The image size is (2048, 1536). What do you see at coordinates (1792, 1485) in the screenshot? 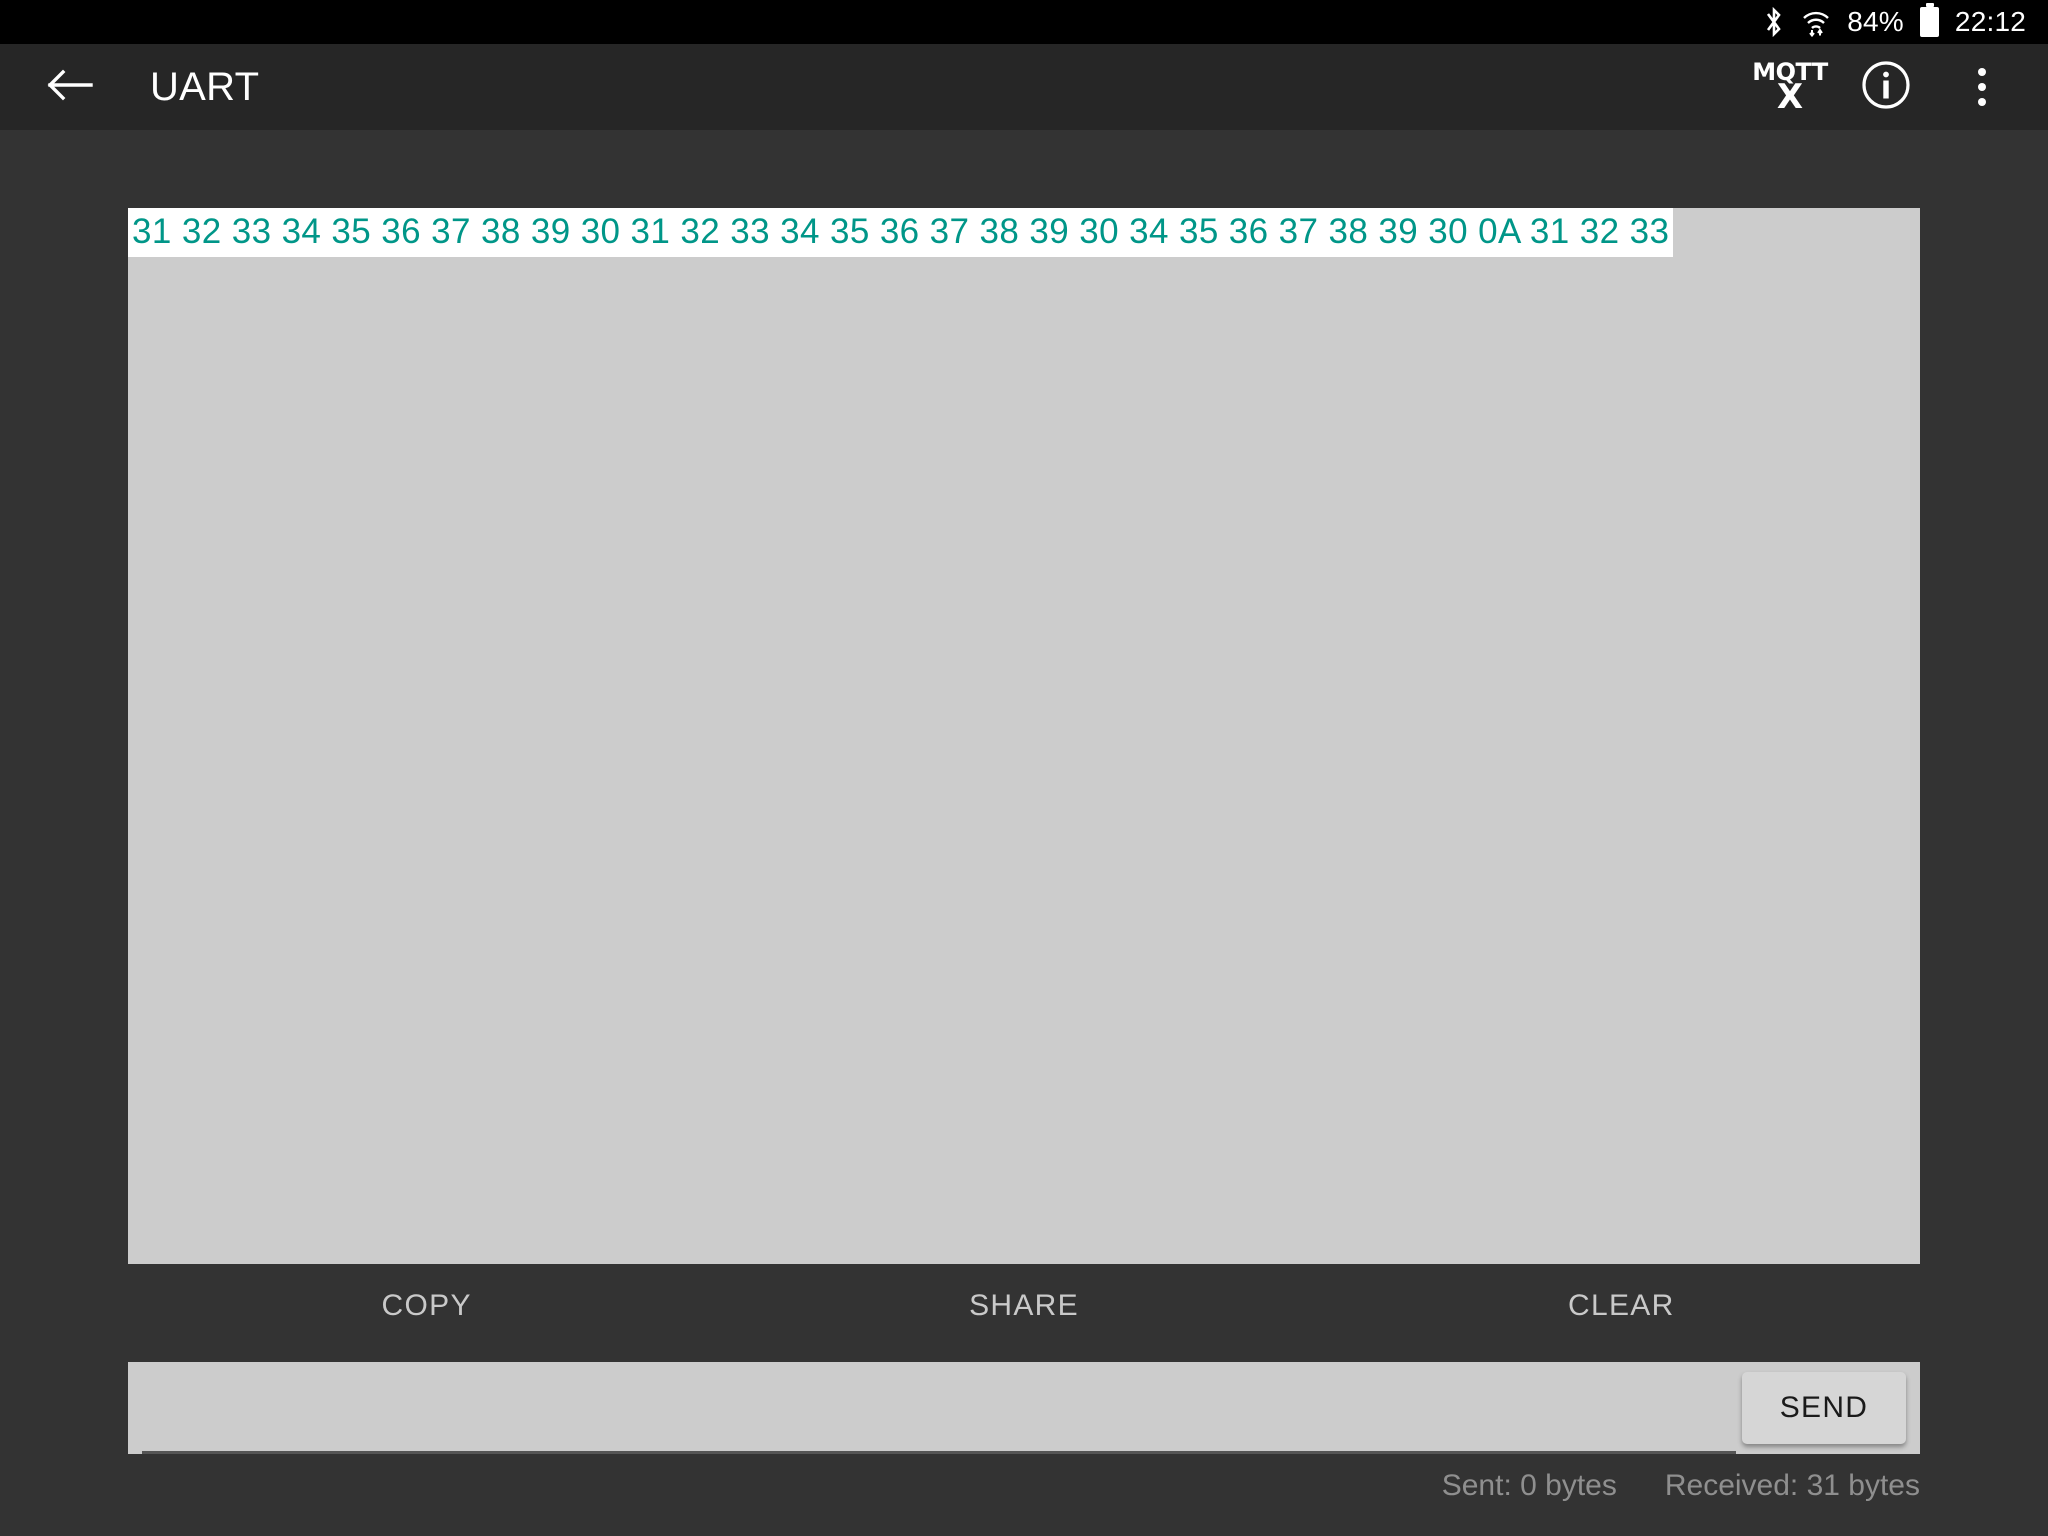
I see `received-bytes-label: Received: 31 bytes` at bounding box center [1792, 1485].